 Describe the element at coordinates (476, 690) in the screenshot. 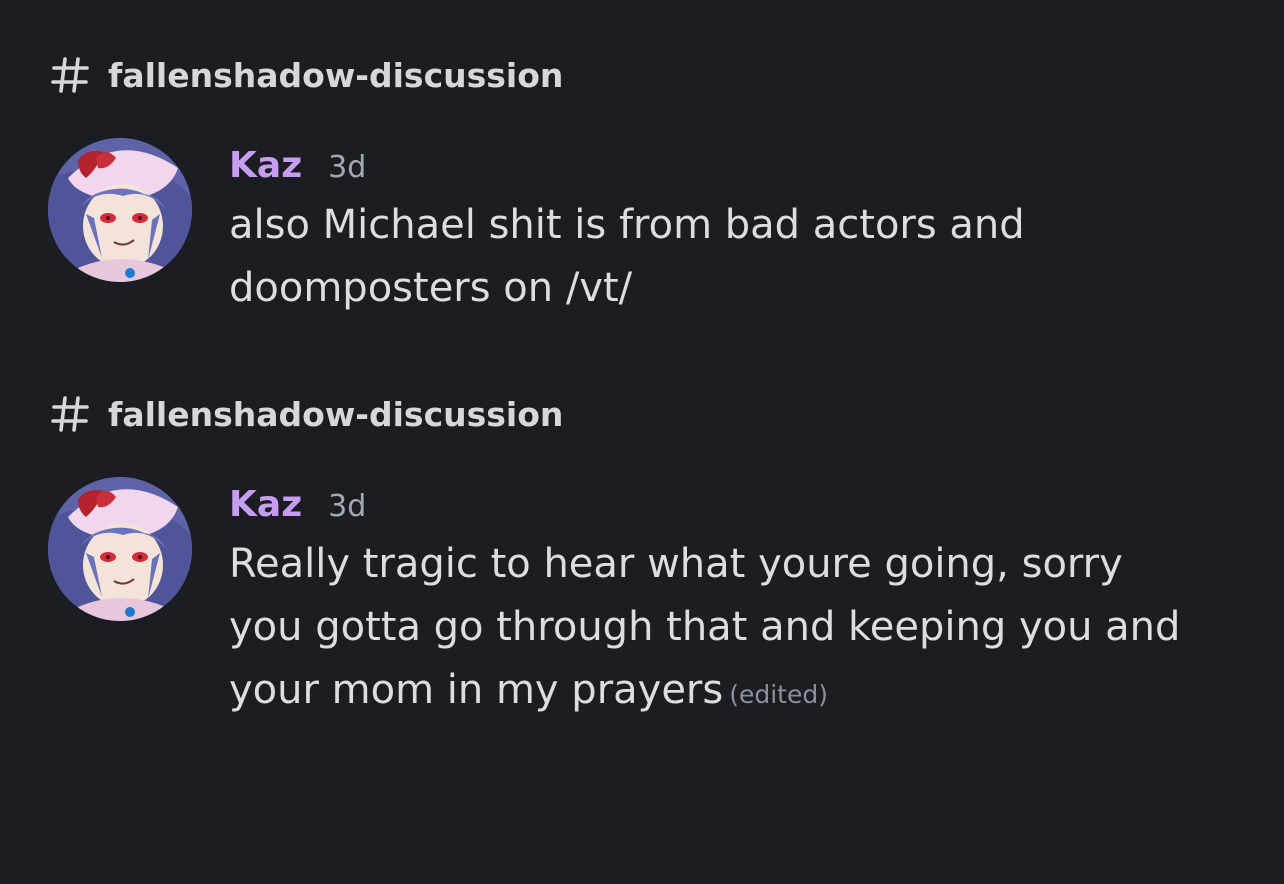

I see `message-line: your mom in my prayers` at that location.